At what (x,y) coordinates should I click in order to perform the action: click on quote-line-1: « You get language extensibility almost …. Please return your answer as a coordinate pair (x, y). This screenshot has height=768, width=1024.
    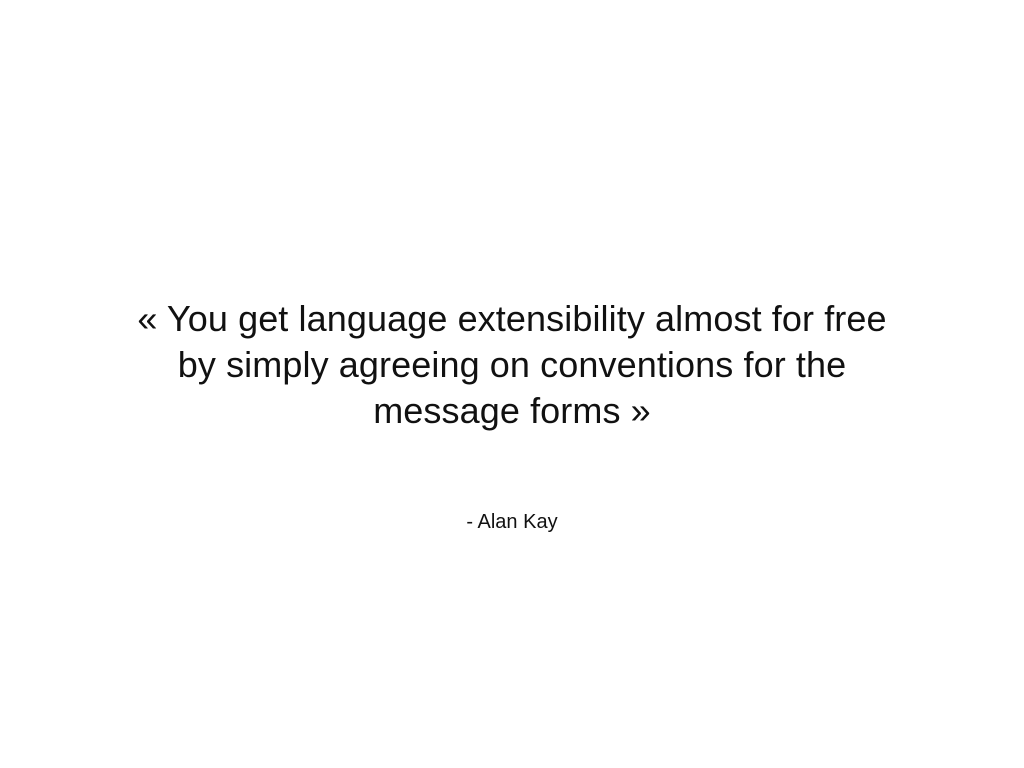
    Looking at the image, I should click on (512, 318).